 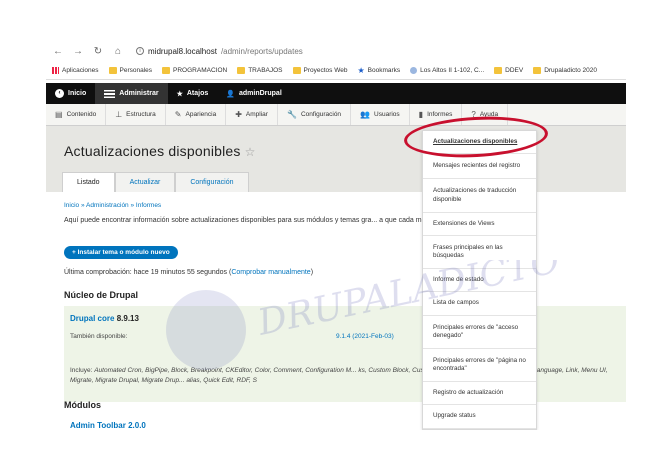 I want to click on last-check-suffix: ), so click(x=312, y=272).